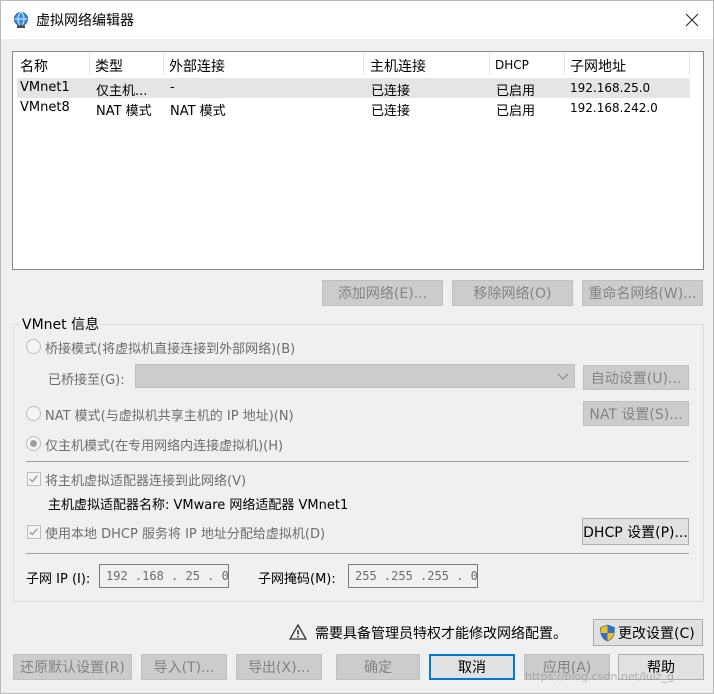  I want to click on nat-mode-label: NAT 模式(与虚拟机共享主机的 IP 地址)(N), so click(169, 416).